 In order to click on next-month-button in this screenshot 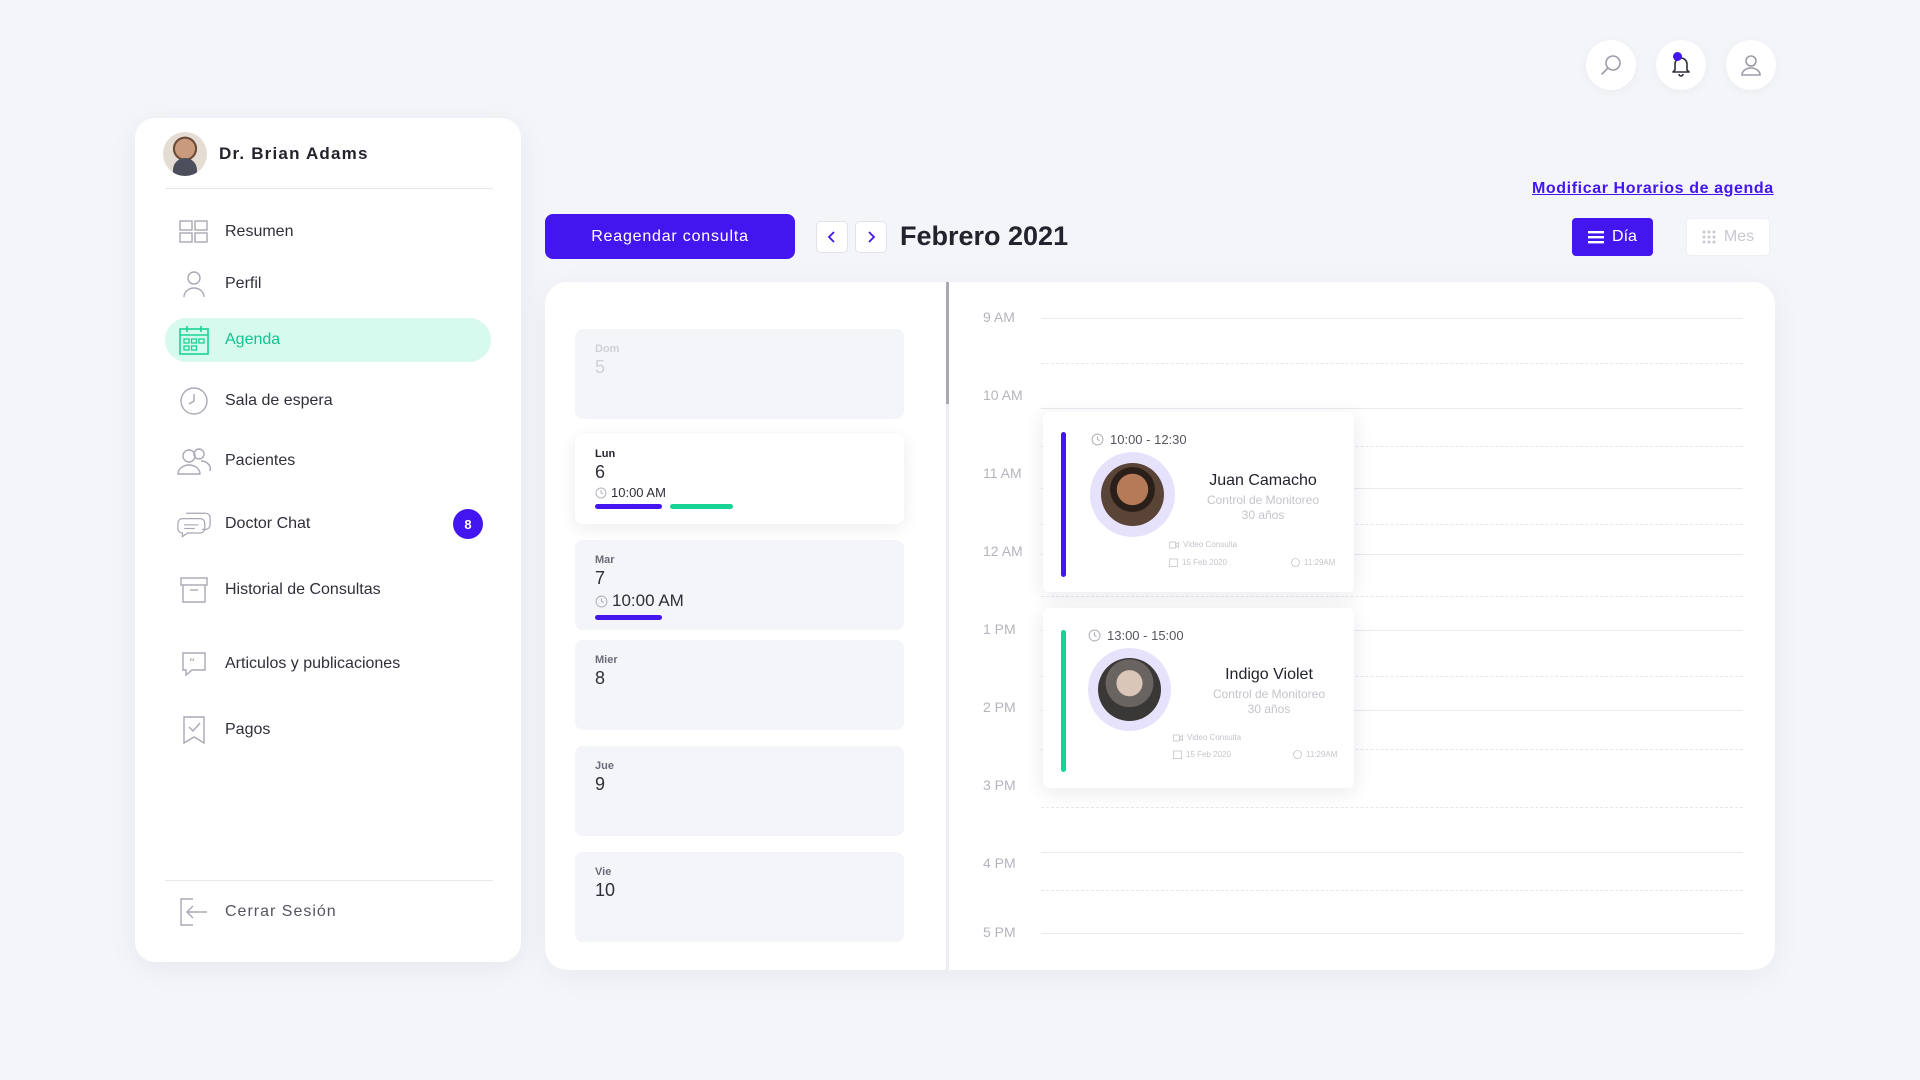, I will do `click(871, 237)`.